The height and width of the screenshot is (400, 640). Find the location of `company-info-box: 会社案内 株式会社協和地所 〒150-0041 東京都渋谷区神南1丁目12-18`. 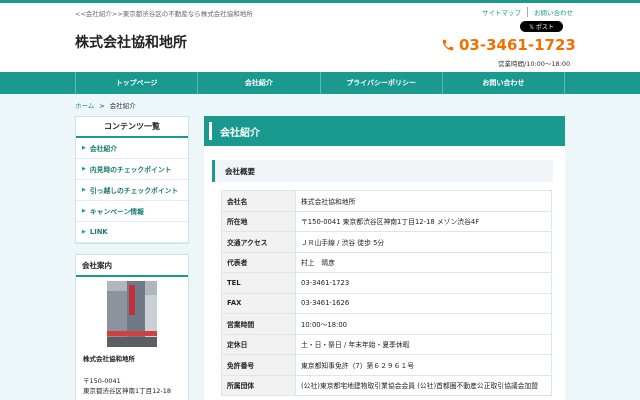

company-info-box: 会社案内 株式会社協和地所 〒150-0041 東京都渋谷区神南1丁目12-18 is located at coordinates (132, 327).